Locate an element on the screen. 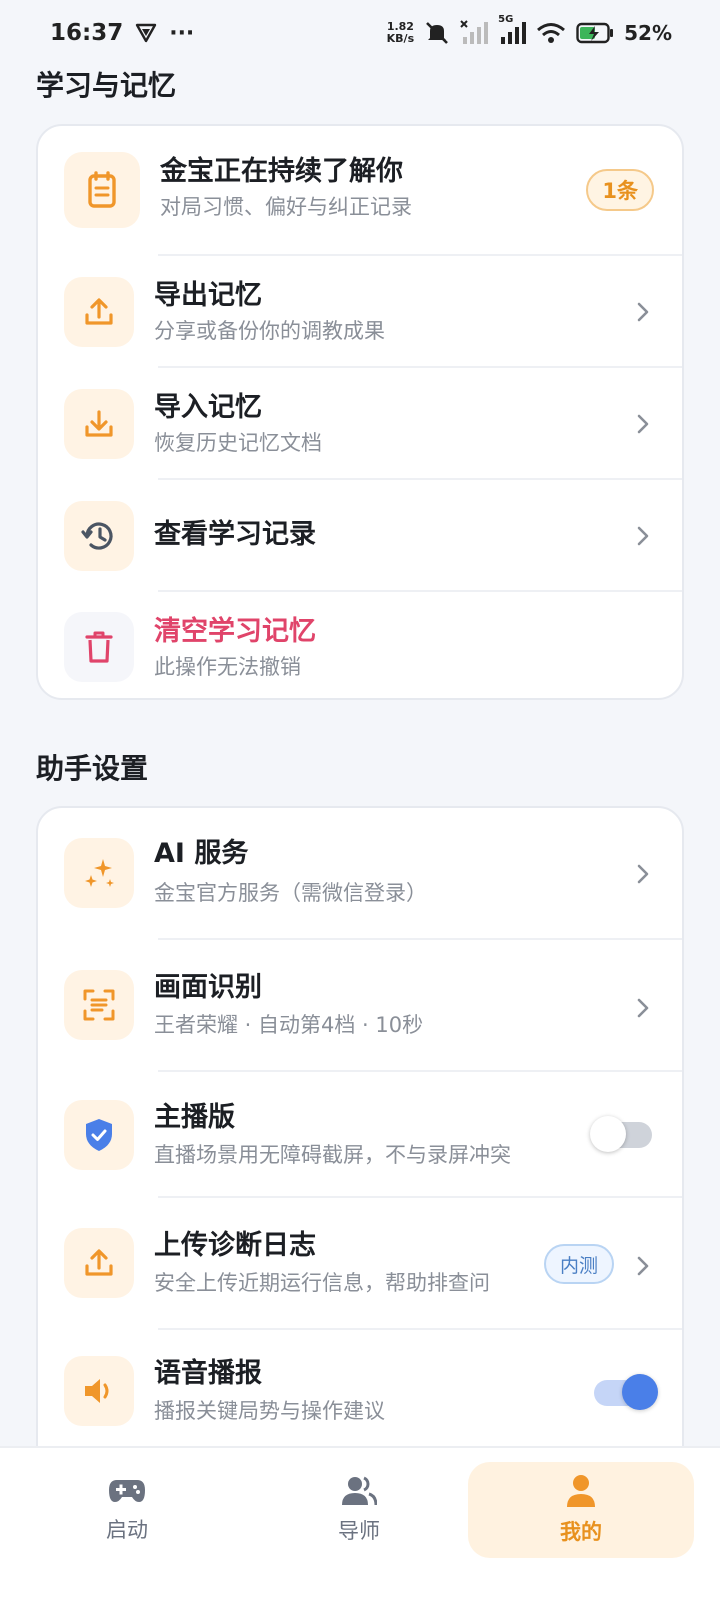 This screenshot has width=720, height=1600. memory-section-title: 学习与记忆 is located at coordinates (106, 85).